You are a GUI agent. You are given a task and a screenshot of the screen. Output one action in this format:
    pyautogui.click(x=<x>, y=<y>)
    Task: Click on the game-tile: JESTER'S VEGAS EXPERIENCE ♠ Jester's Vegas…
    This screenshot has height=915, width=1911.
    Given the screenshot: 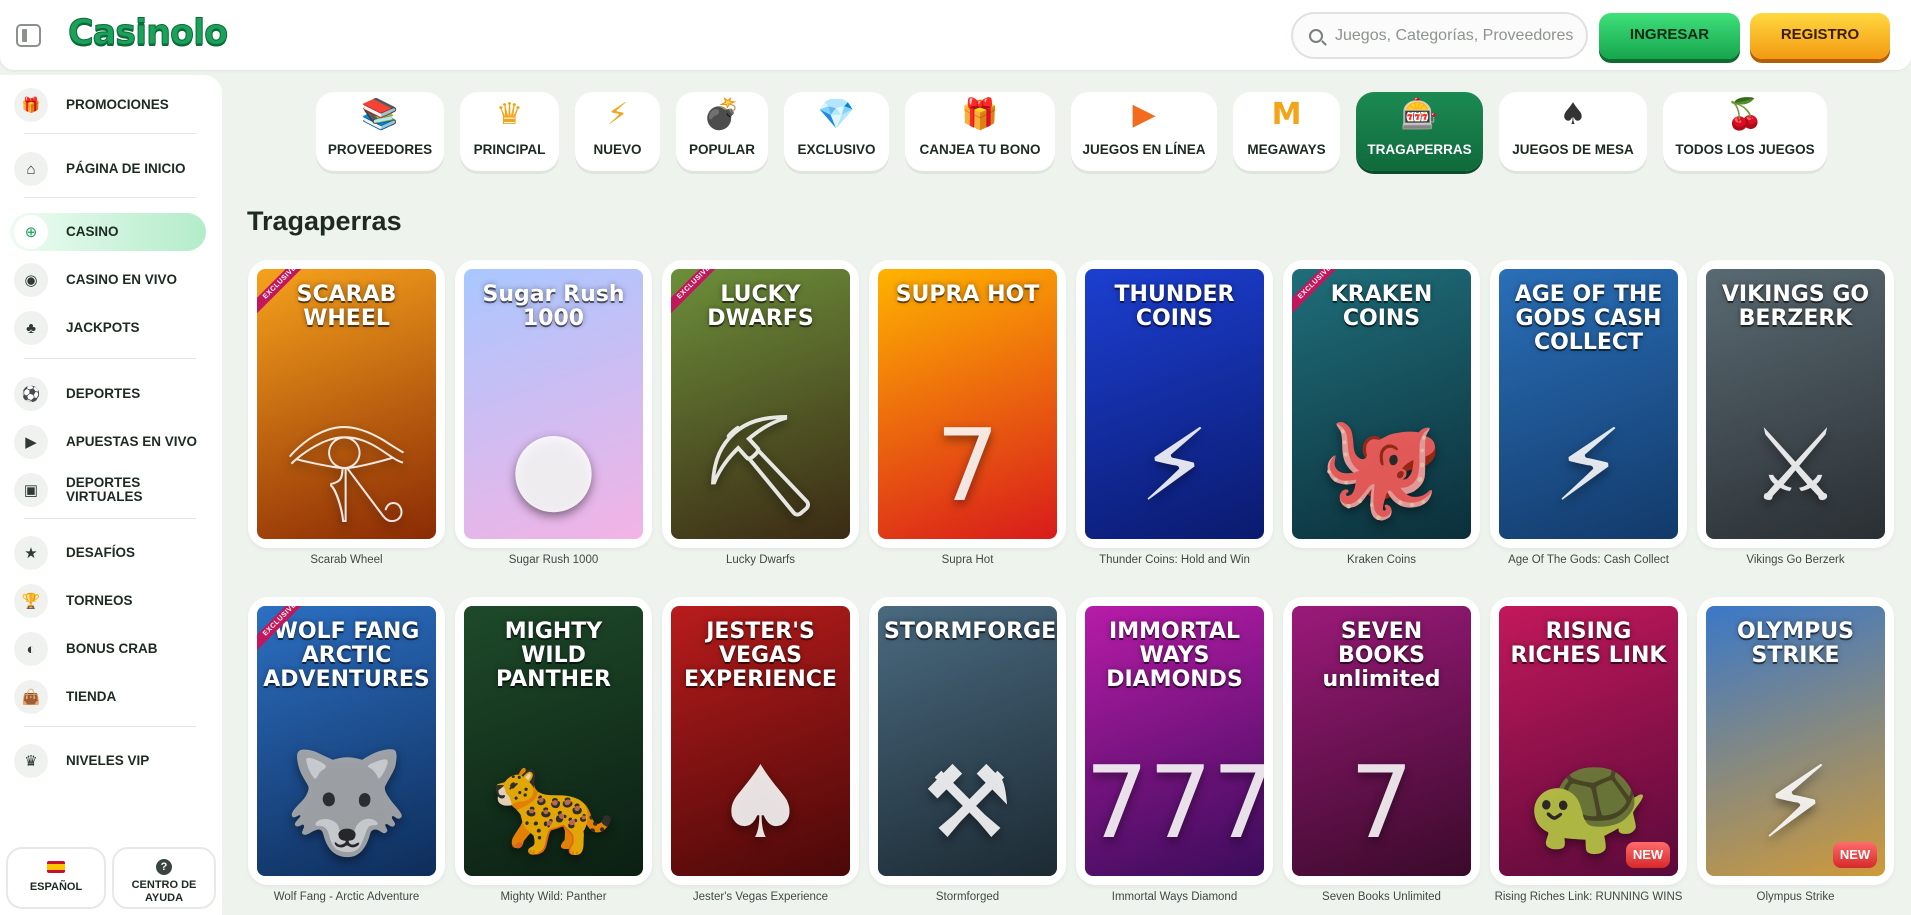 What is the action you would take?
    pyautogui.click(x=760, y=756)
    